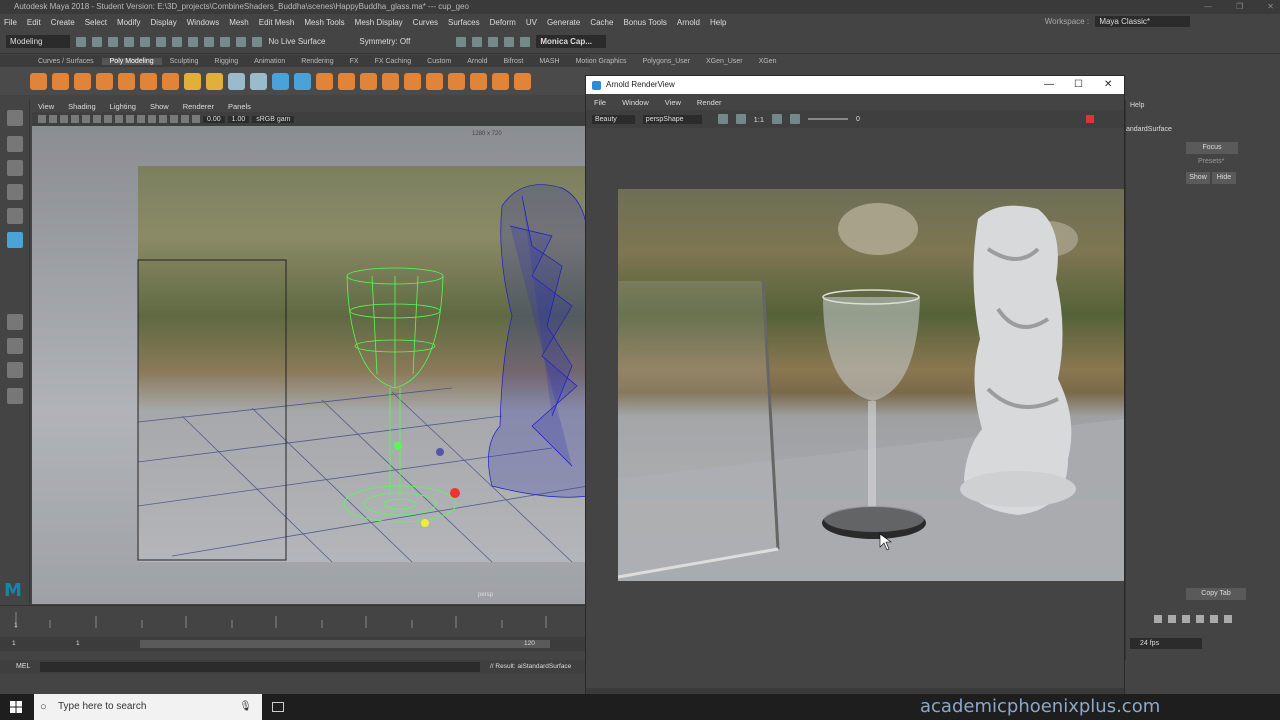  Describe the element at coordinates (123, 106) in the screenshot. I see `viewport-menu-lighting: Lighting` at that location.